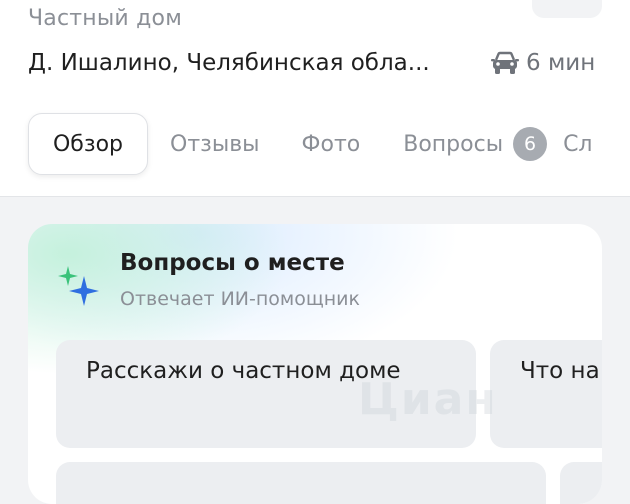 The image size is (630, 504). I want to click on place-category: Частный дом, so click(105, 18).